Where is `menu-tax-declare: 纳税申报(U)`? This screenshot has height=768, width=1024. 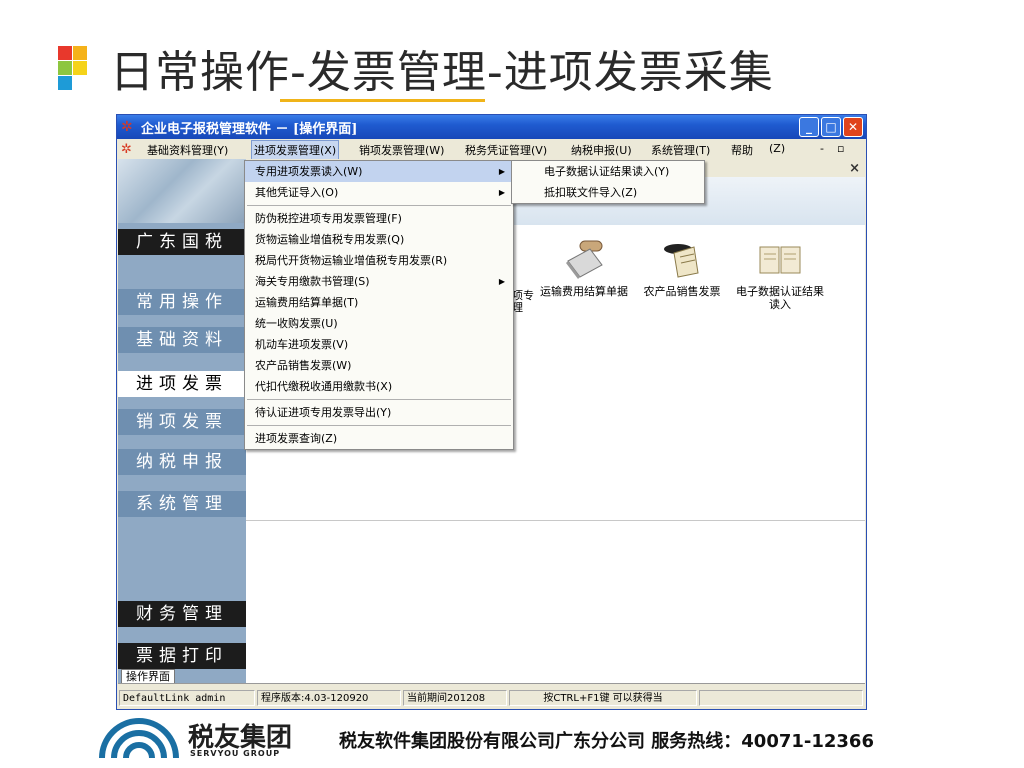
menu-tax-declare: 纳税申报(U) is located at coordinates (601, 150).